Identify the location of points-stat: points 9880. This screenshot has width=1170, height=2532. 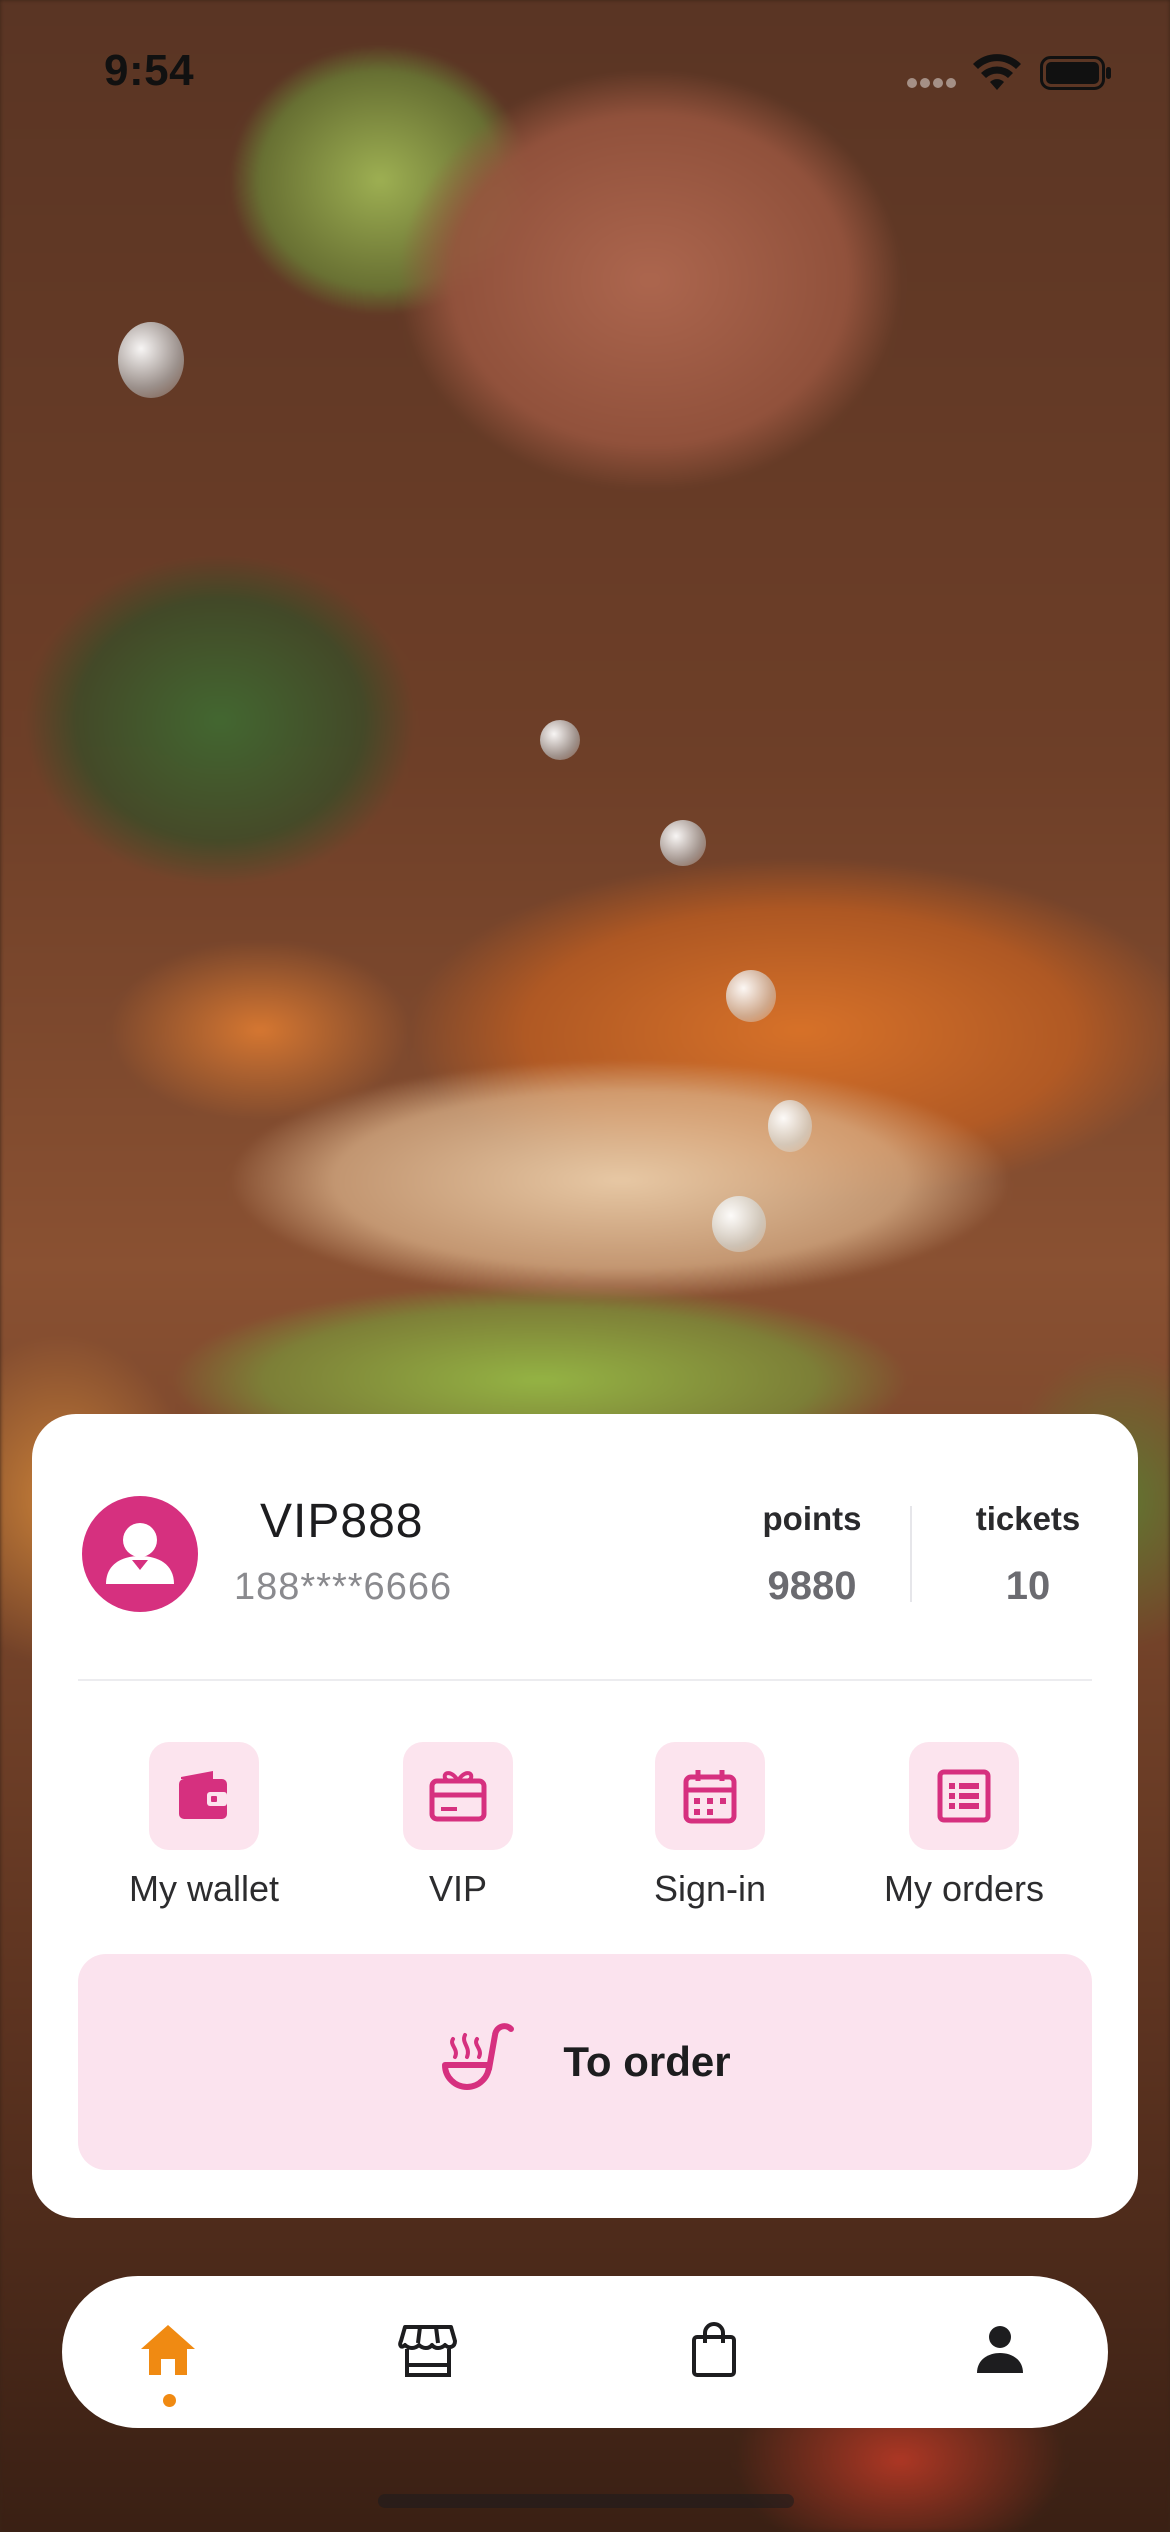
(812, 1554).